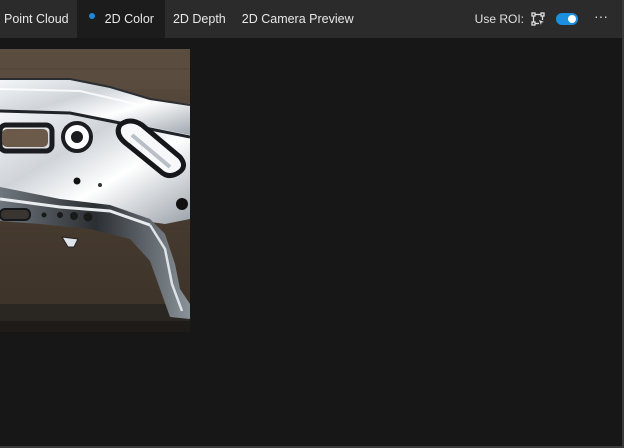 This screenshot has width=624, height=448. Describe the element at coordinates (572, 19) in the screenshot. I see `toggle-knob` at that location.